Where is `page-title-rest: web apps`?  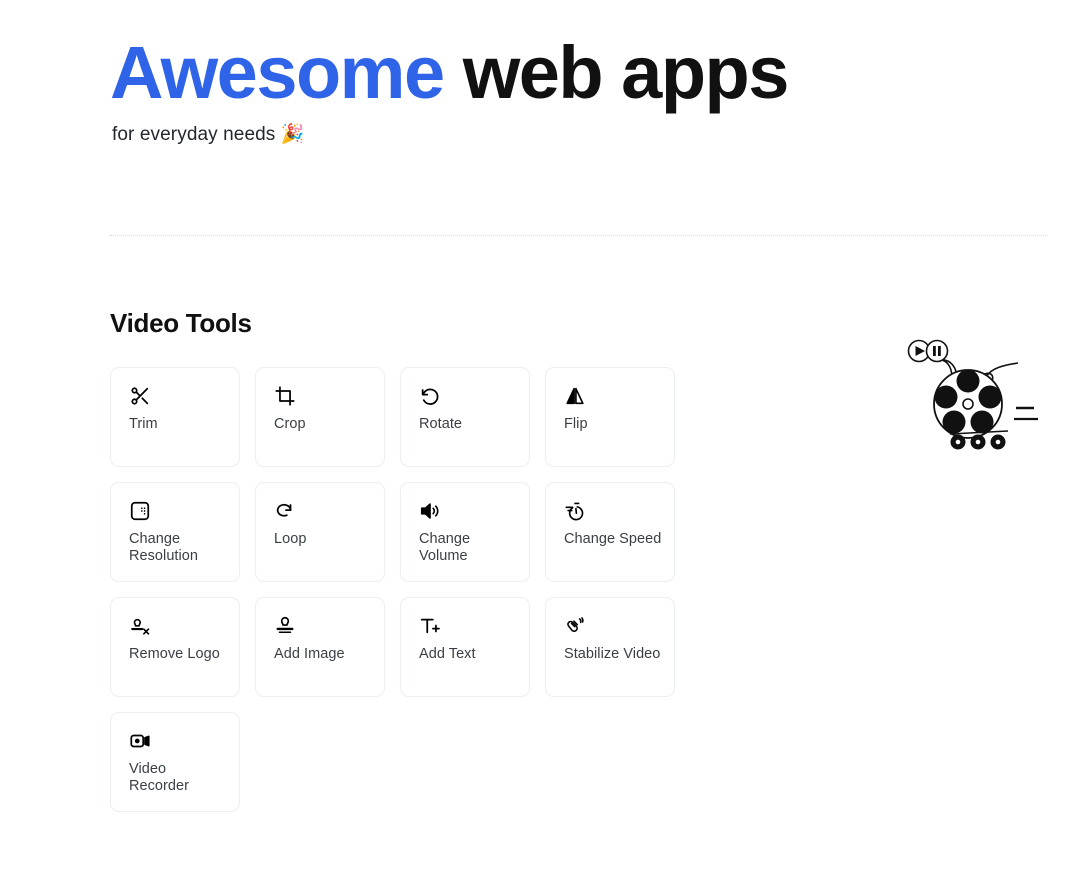 page-title-rest: web apps is located at coordinates (616, 72).